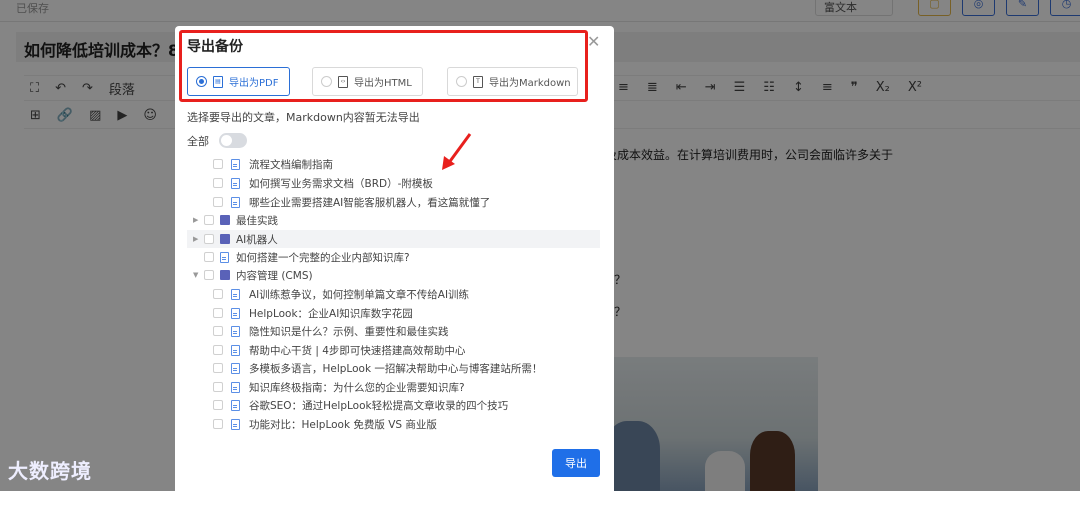 This screenshot has width=1080, height=506. I want to click on tree-item-label: 帮助中心干货 | 4步即可快速搭建高效帮助中心, so click(357, 350).